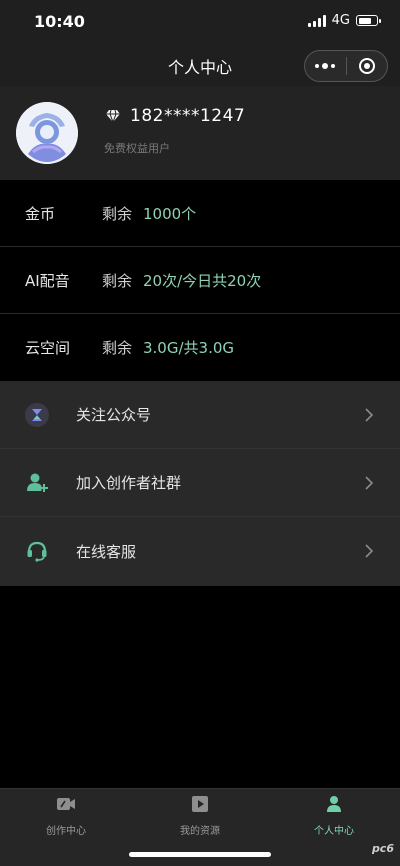 The image size is (400, 866). Describe the element at coordinates (189, 348) in the screenshot. I see `quota-value: 3.0G/共3.0G` at that location.